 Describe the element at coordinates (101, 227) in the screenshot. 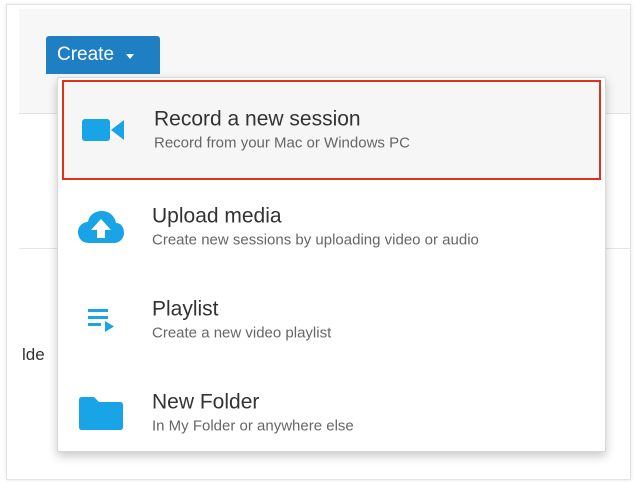

I see `cloud-upload-icon` at that location.